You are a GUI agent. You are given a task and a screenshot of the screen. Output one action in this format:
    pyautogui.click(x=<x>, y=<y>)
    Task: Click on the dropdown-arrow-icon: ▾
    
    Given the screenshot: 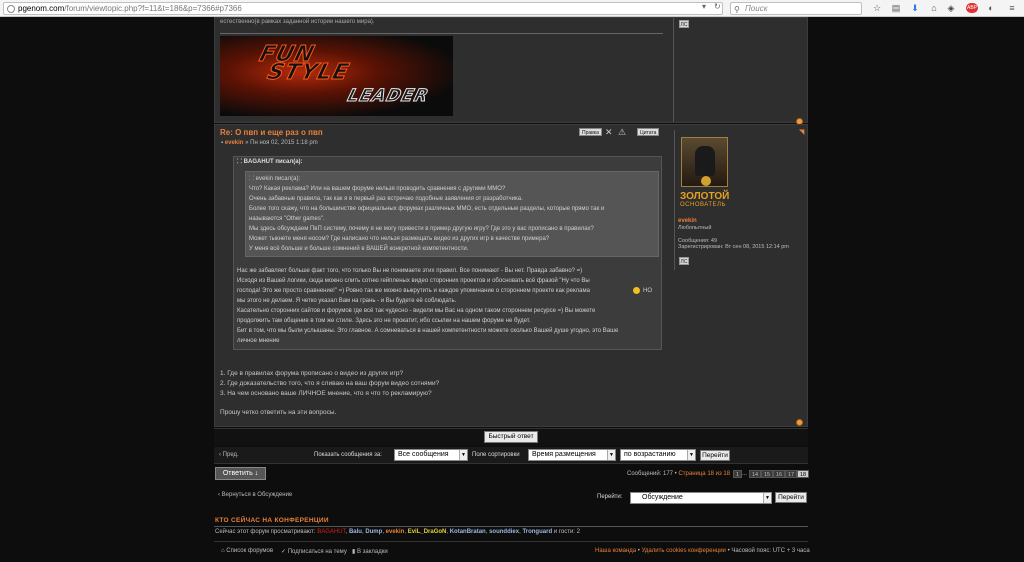 What is the action you would take?
    pyautogui.click(x=704, y=6)
    